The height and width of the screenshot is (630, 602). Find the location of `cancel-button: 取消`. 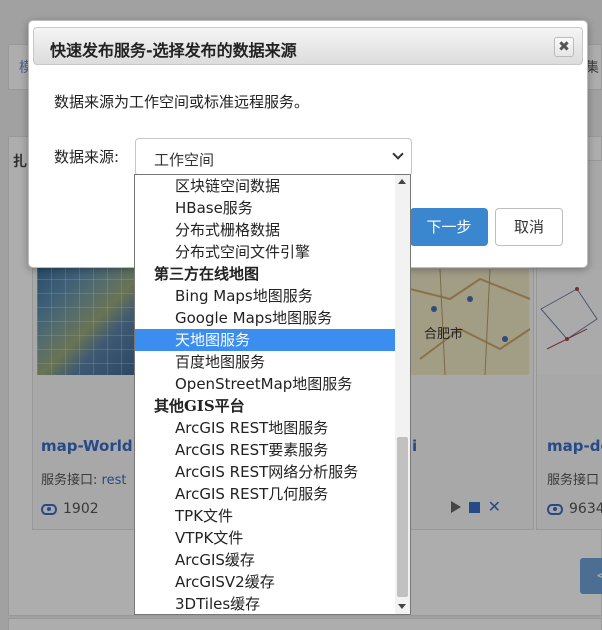

cancel-button: 取消 is located at coordinates (529, 227).